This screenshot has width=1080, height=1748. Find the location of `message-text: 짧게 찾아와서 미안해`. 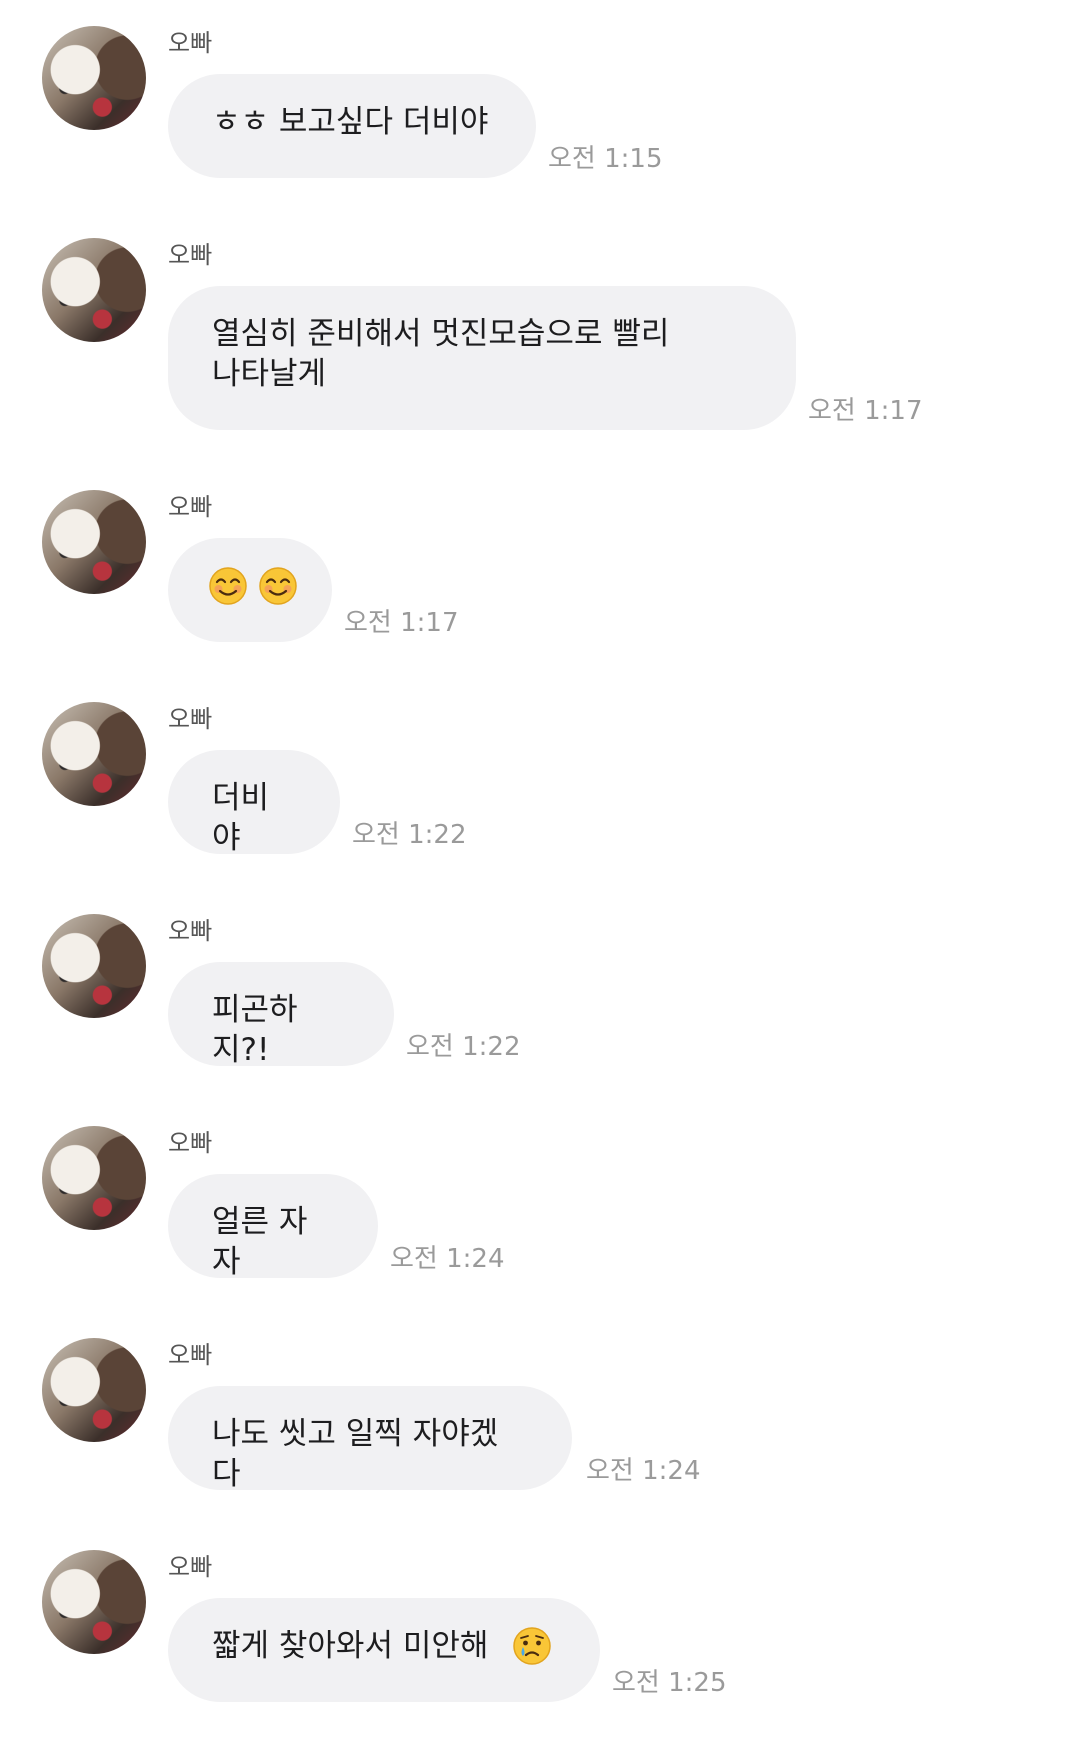

message-text: 짧게 찾아와서 미안해 is located at coordinates (350, 1646).